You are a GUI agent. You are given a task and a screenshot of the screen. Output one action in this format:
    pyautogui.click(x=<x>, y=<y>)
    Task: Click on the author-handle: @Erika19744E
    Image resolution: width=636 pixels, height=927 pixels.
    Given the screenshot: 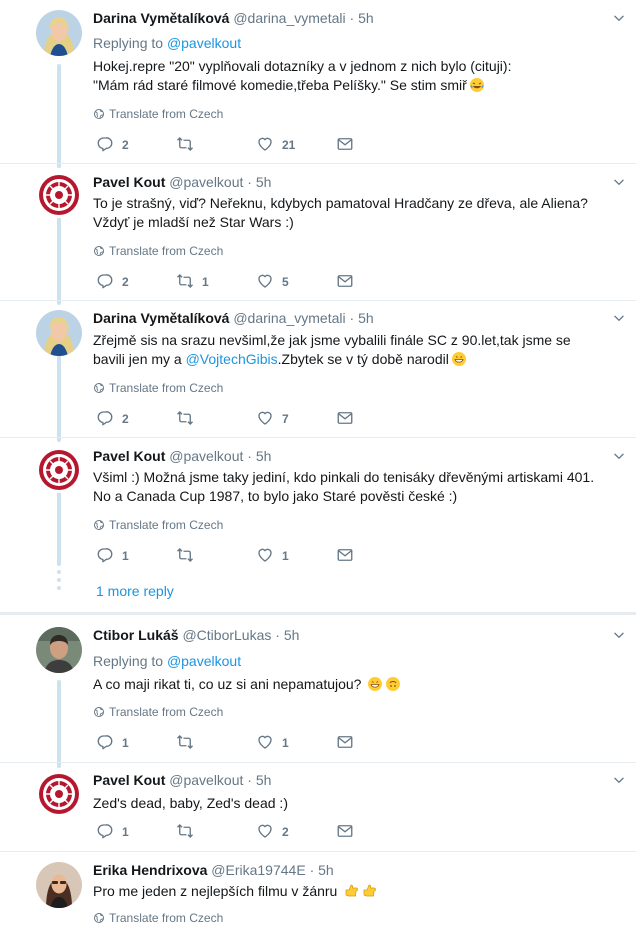 What is the action you would take?
    pyautogui.click(x=258, y=870)
    